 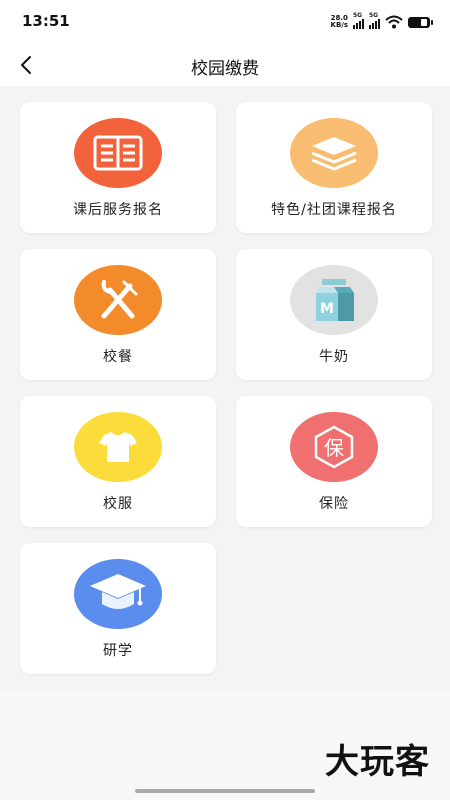 I want to click on tshirt-icon, so click(x=118, y=447).